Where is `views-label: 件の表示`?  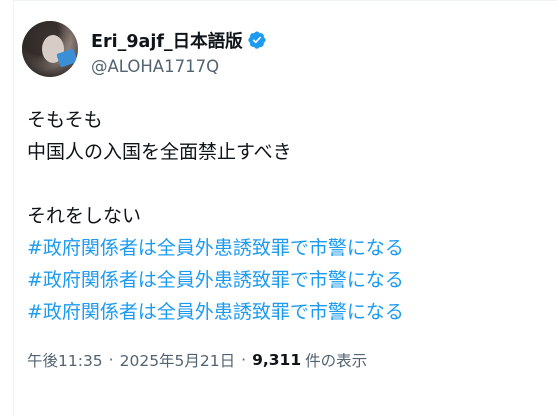 views-label: 件の表示 is located at coordinates (336, 360).